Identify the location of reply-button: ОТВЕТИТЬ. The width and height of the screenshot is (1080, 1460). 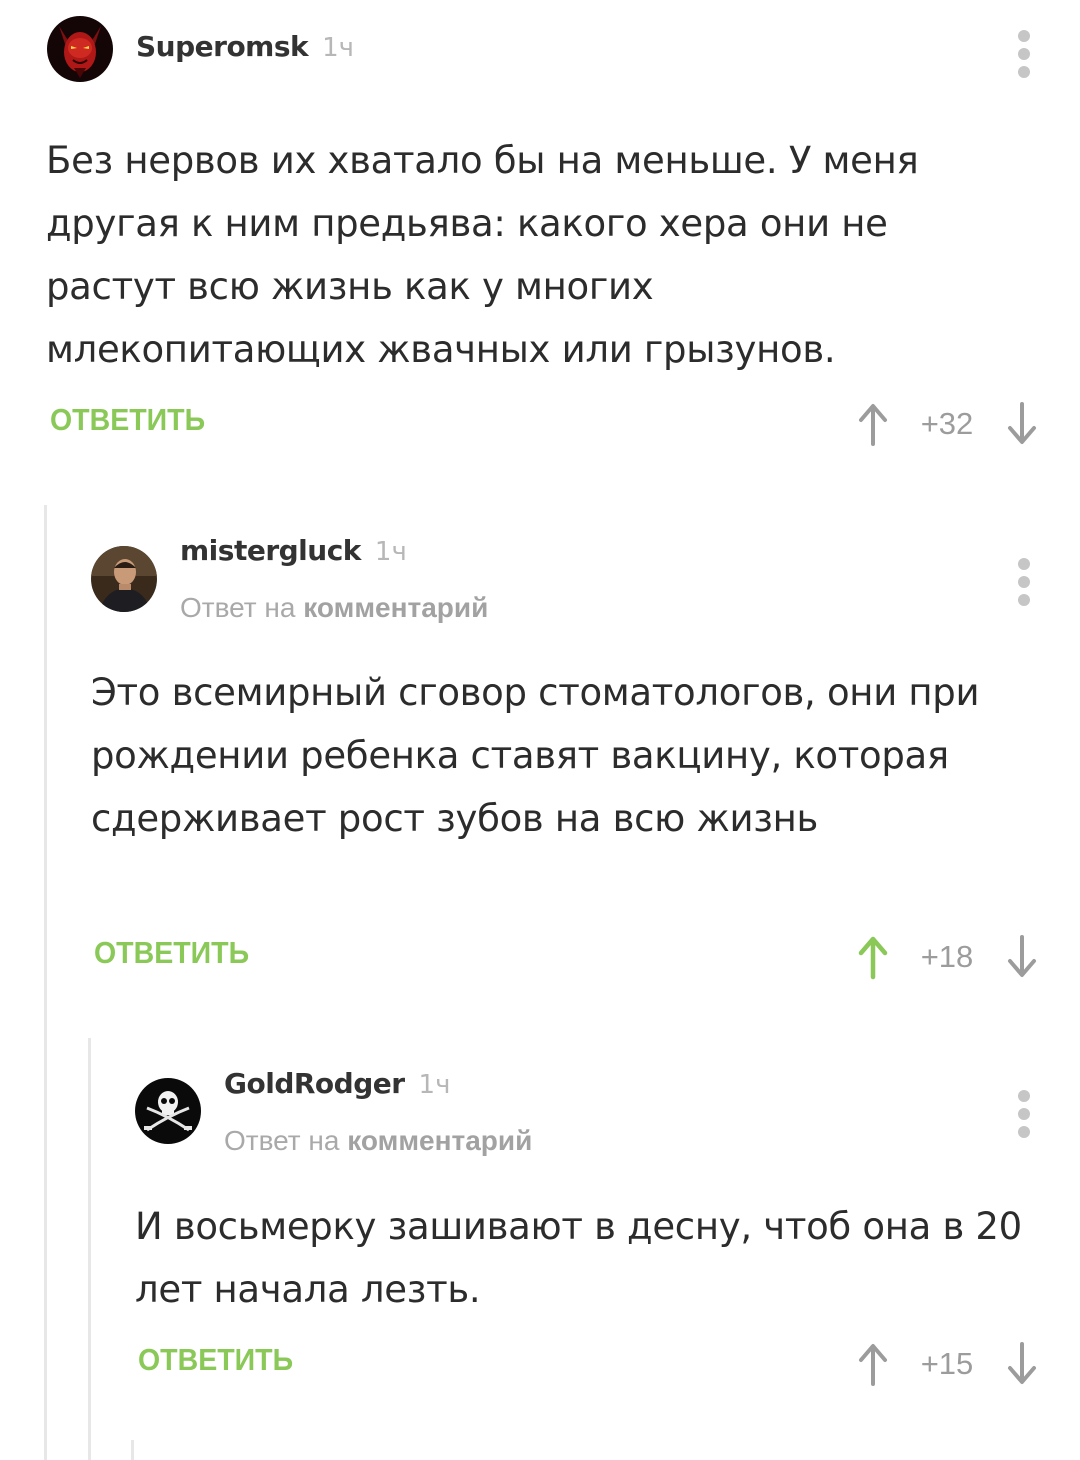
(215, 1360).